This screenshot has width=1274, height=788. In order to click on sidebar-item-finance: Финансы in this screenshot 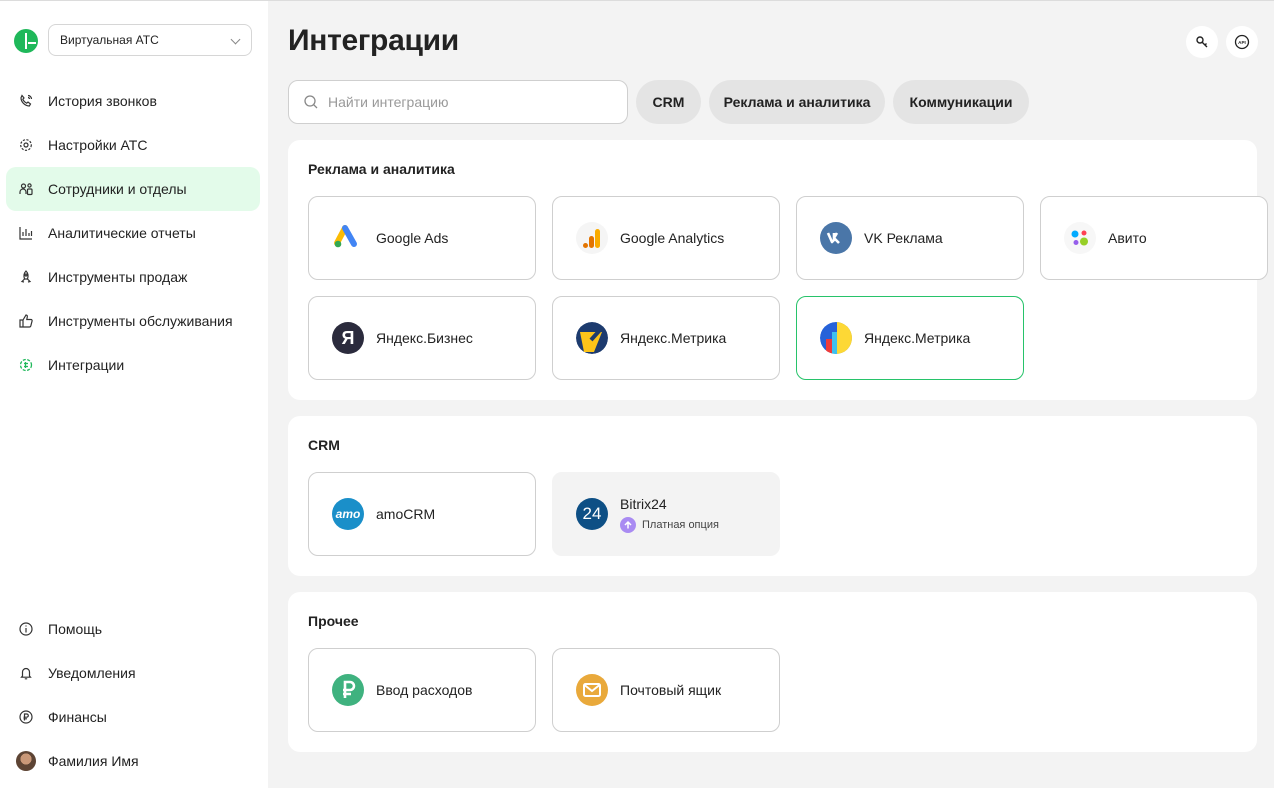, I will do `click(133, 717)`.